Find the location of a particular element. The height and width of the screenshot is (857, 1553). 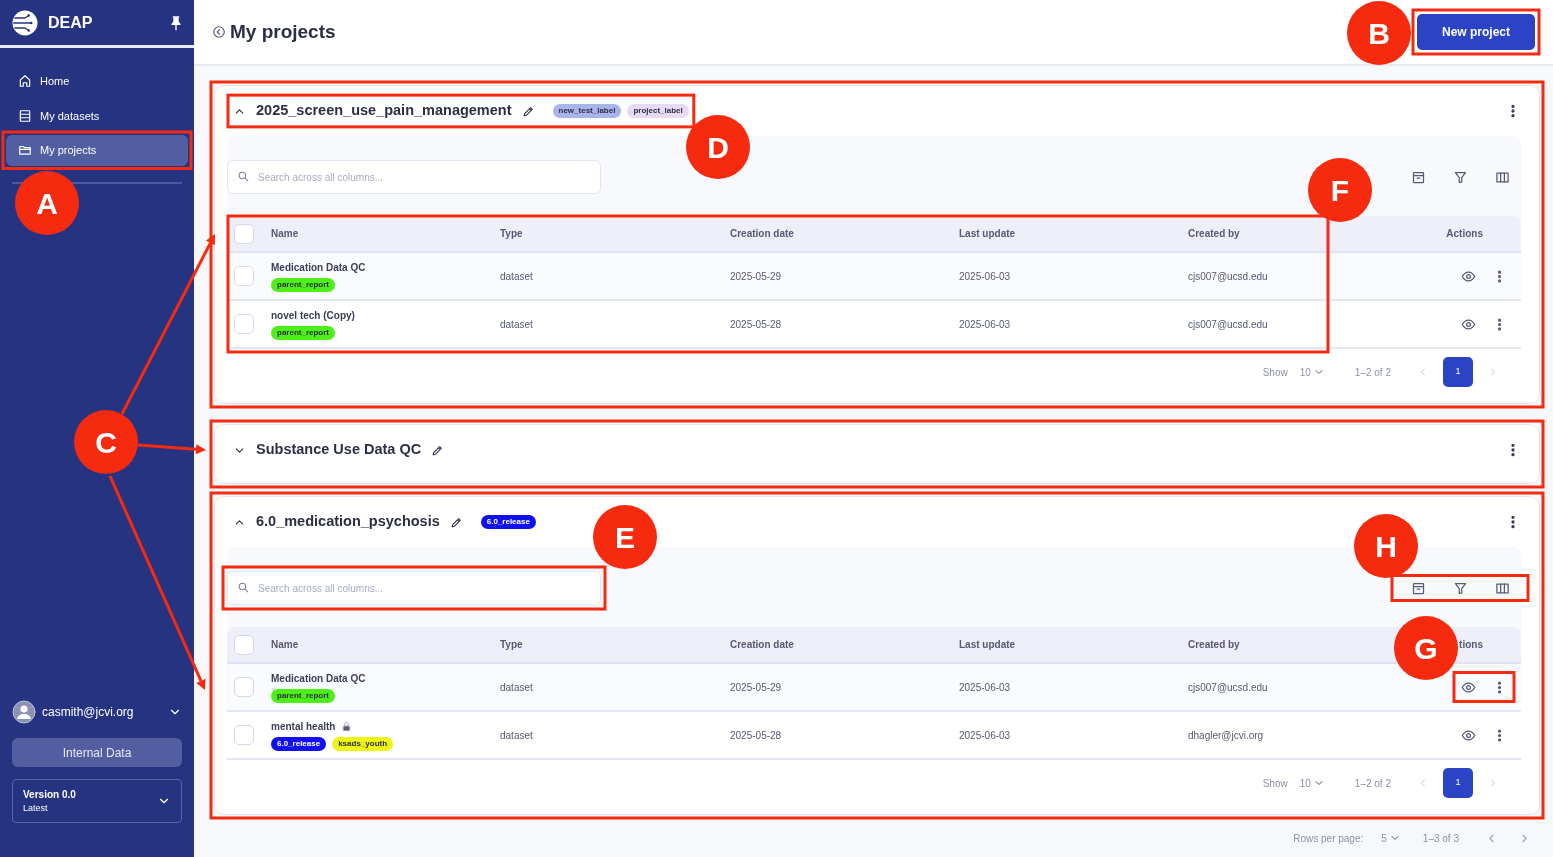

project-label: project_label is located at coordinates (658, 111).